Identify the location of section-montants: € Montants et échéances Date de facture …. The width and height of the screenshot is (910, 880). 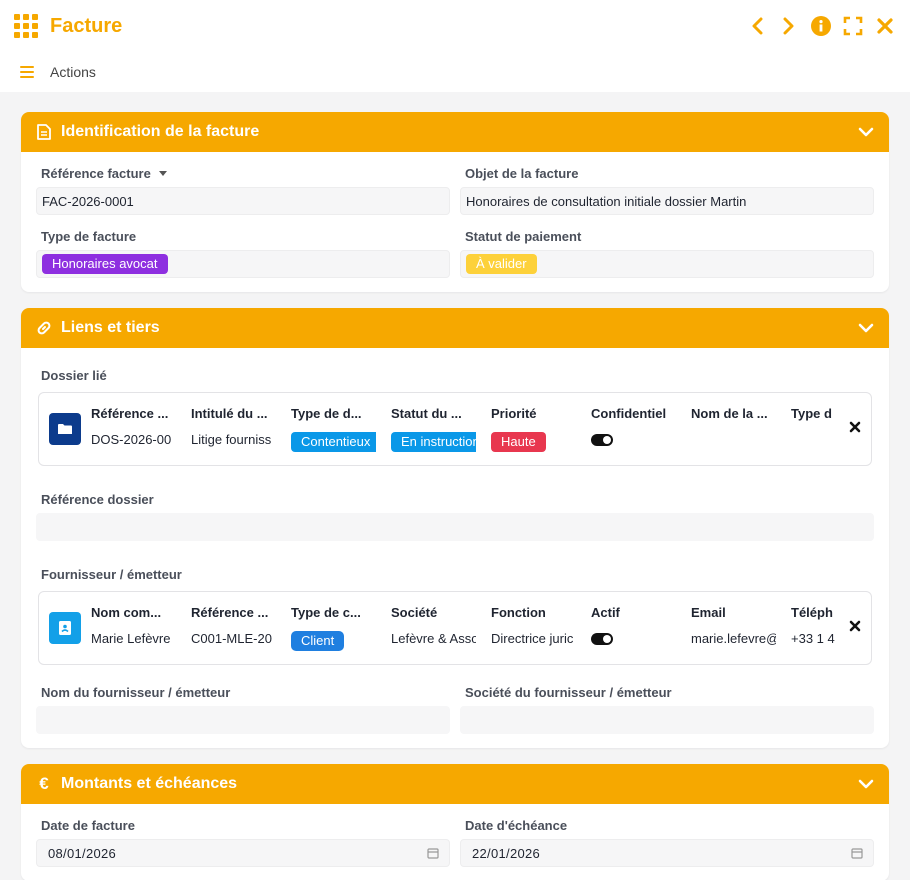
(455, 822).